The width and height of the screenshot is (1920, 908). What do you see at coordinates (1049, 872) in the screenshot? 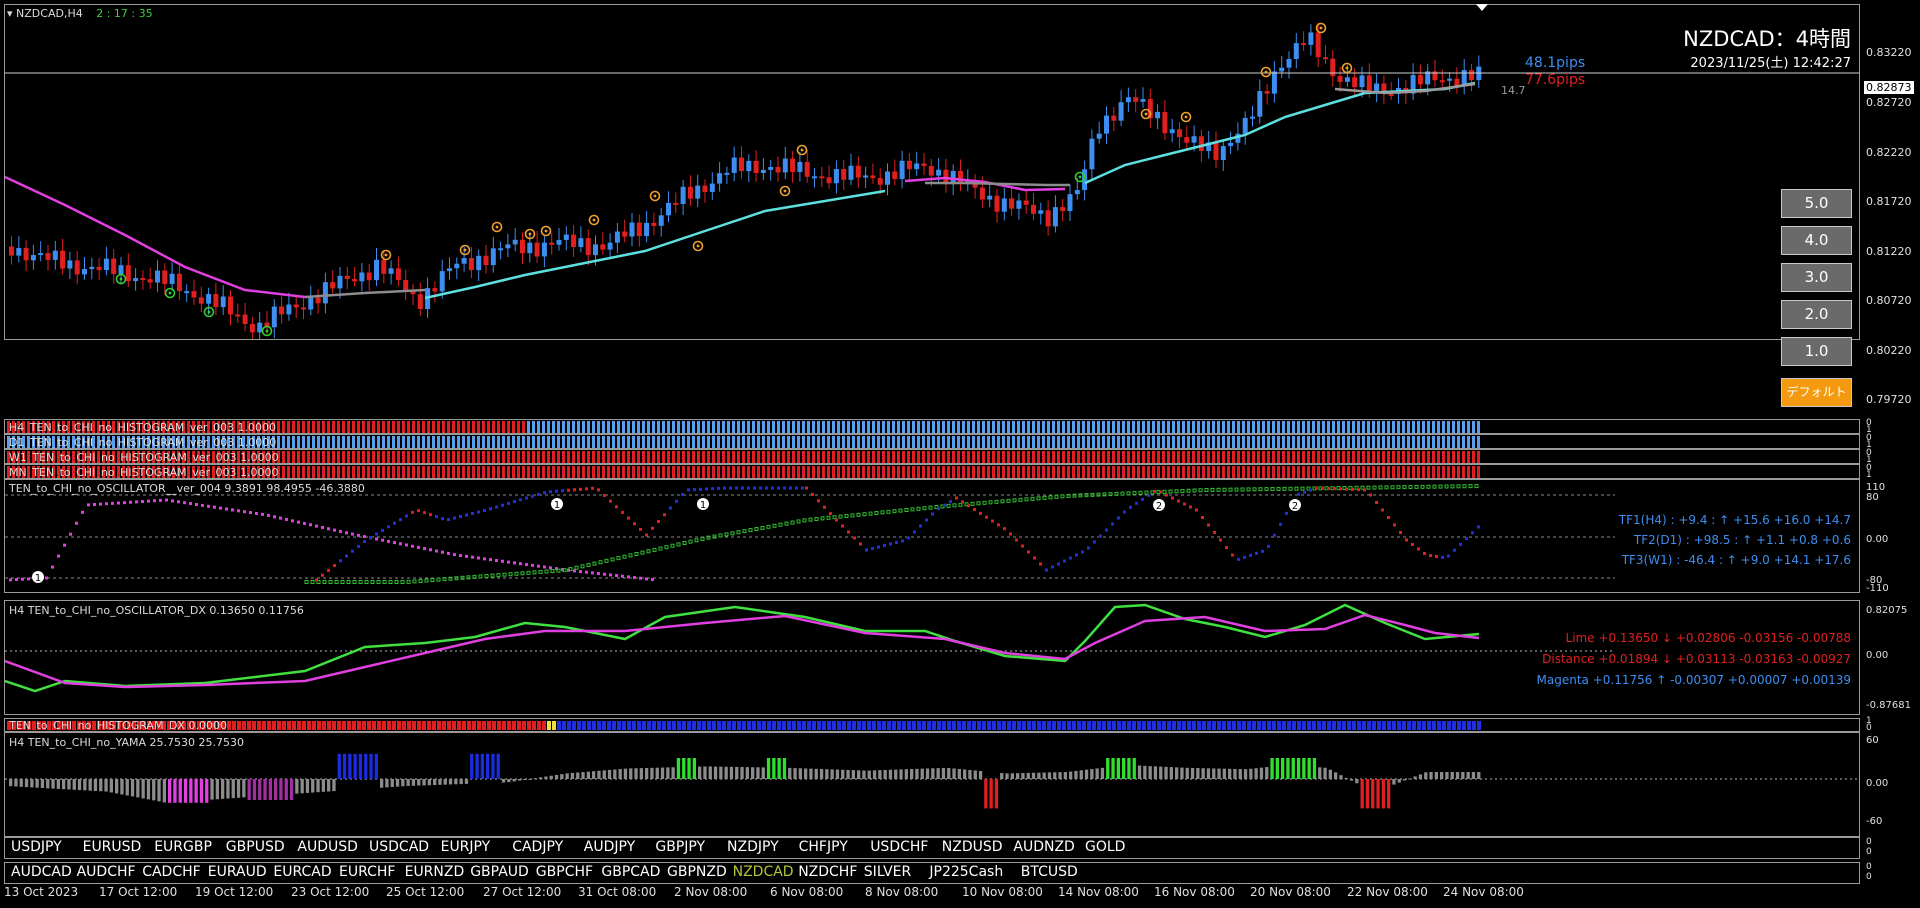
I see `symbol-btcusd: BTCUSD` at bounding box center [1049, 872].